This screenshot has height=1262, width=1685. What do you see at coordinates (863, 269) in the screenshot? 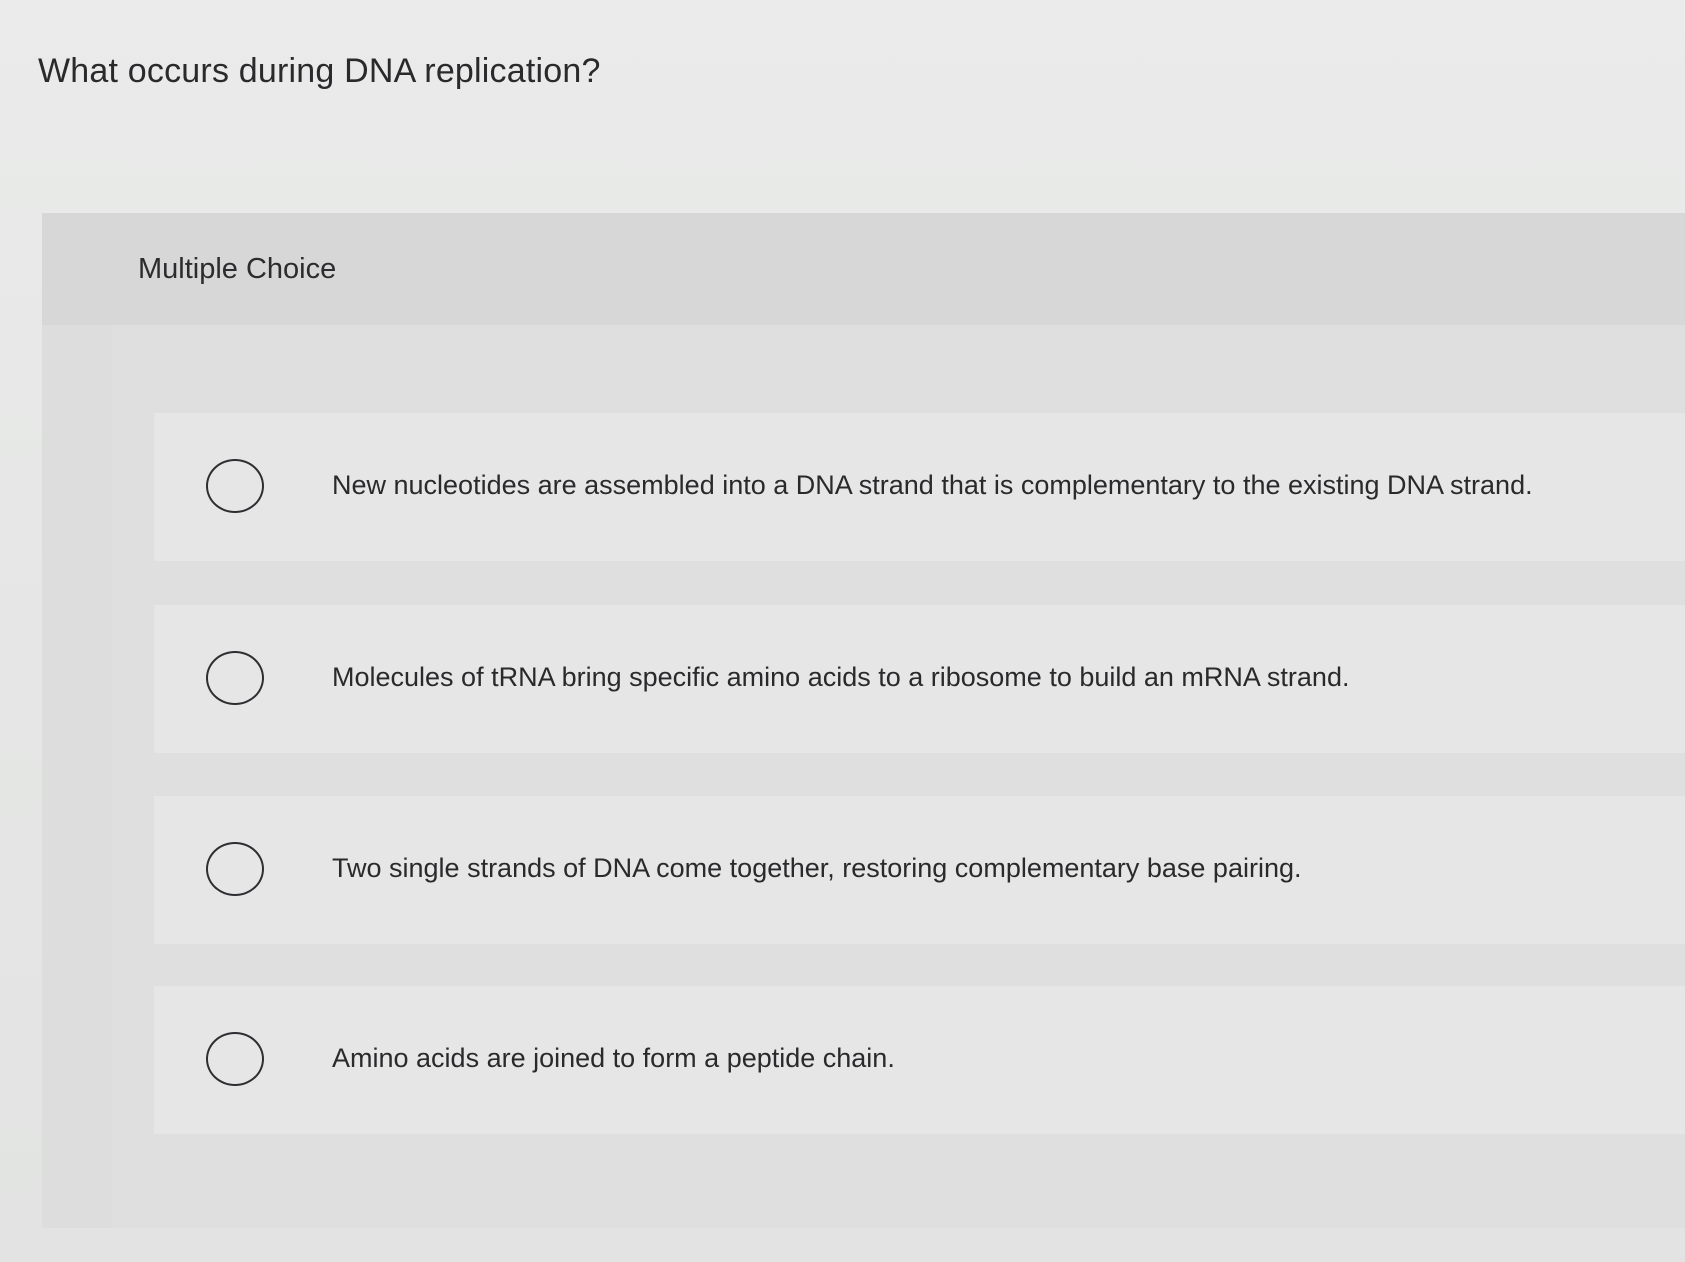
I see `panel-header: Multiple Choice` at bounding box center [863, 269].